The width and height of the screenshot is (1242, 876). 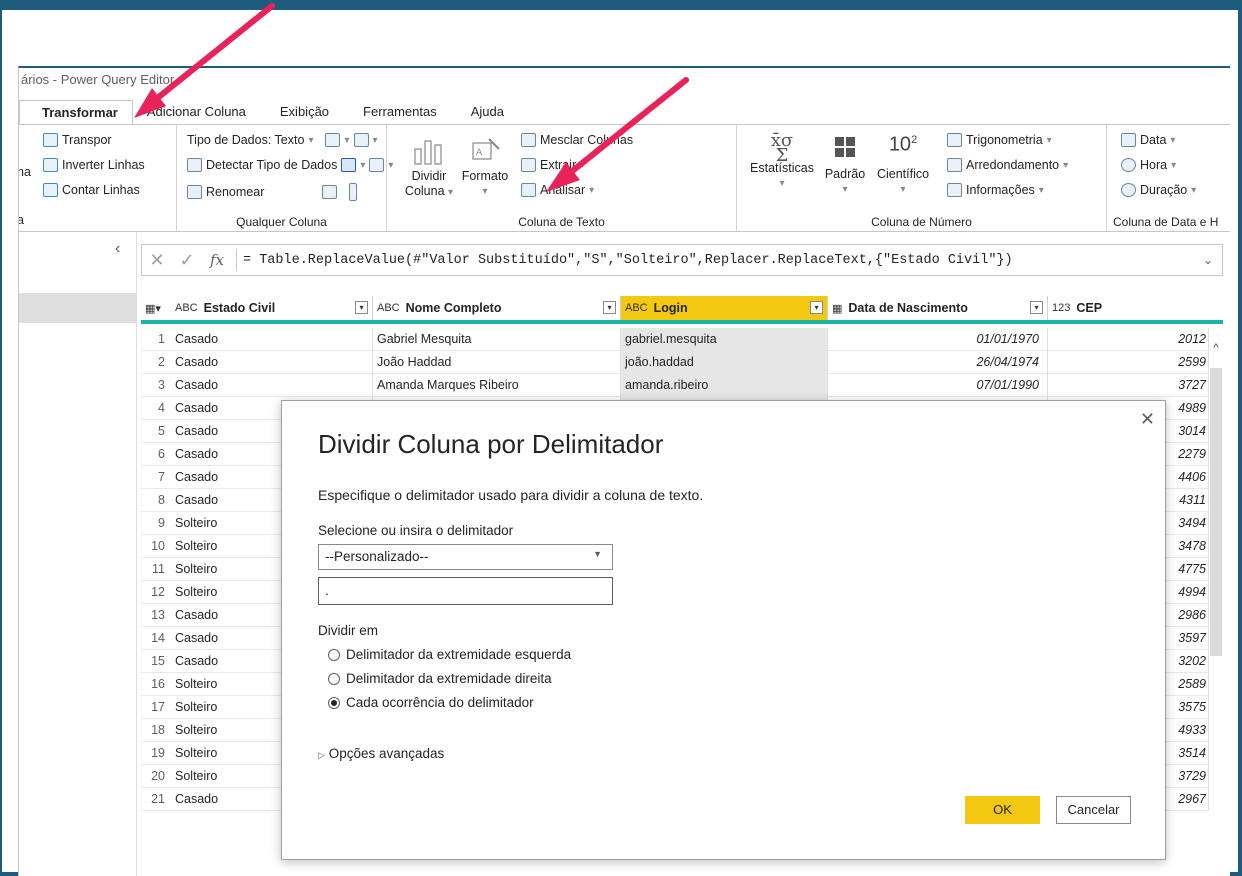 I want to click on column-header-login: ABC Login ▾, so click(x=724, y=308).